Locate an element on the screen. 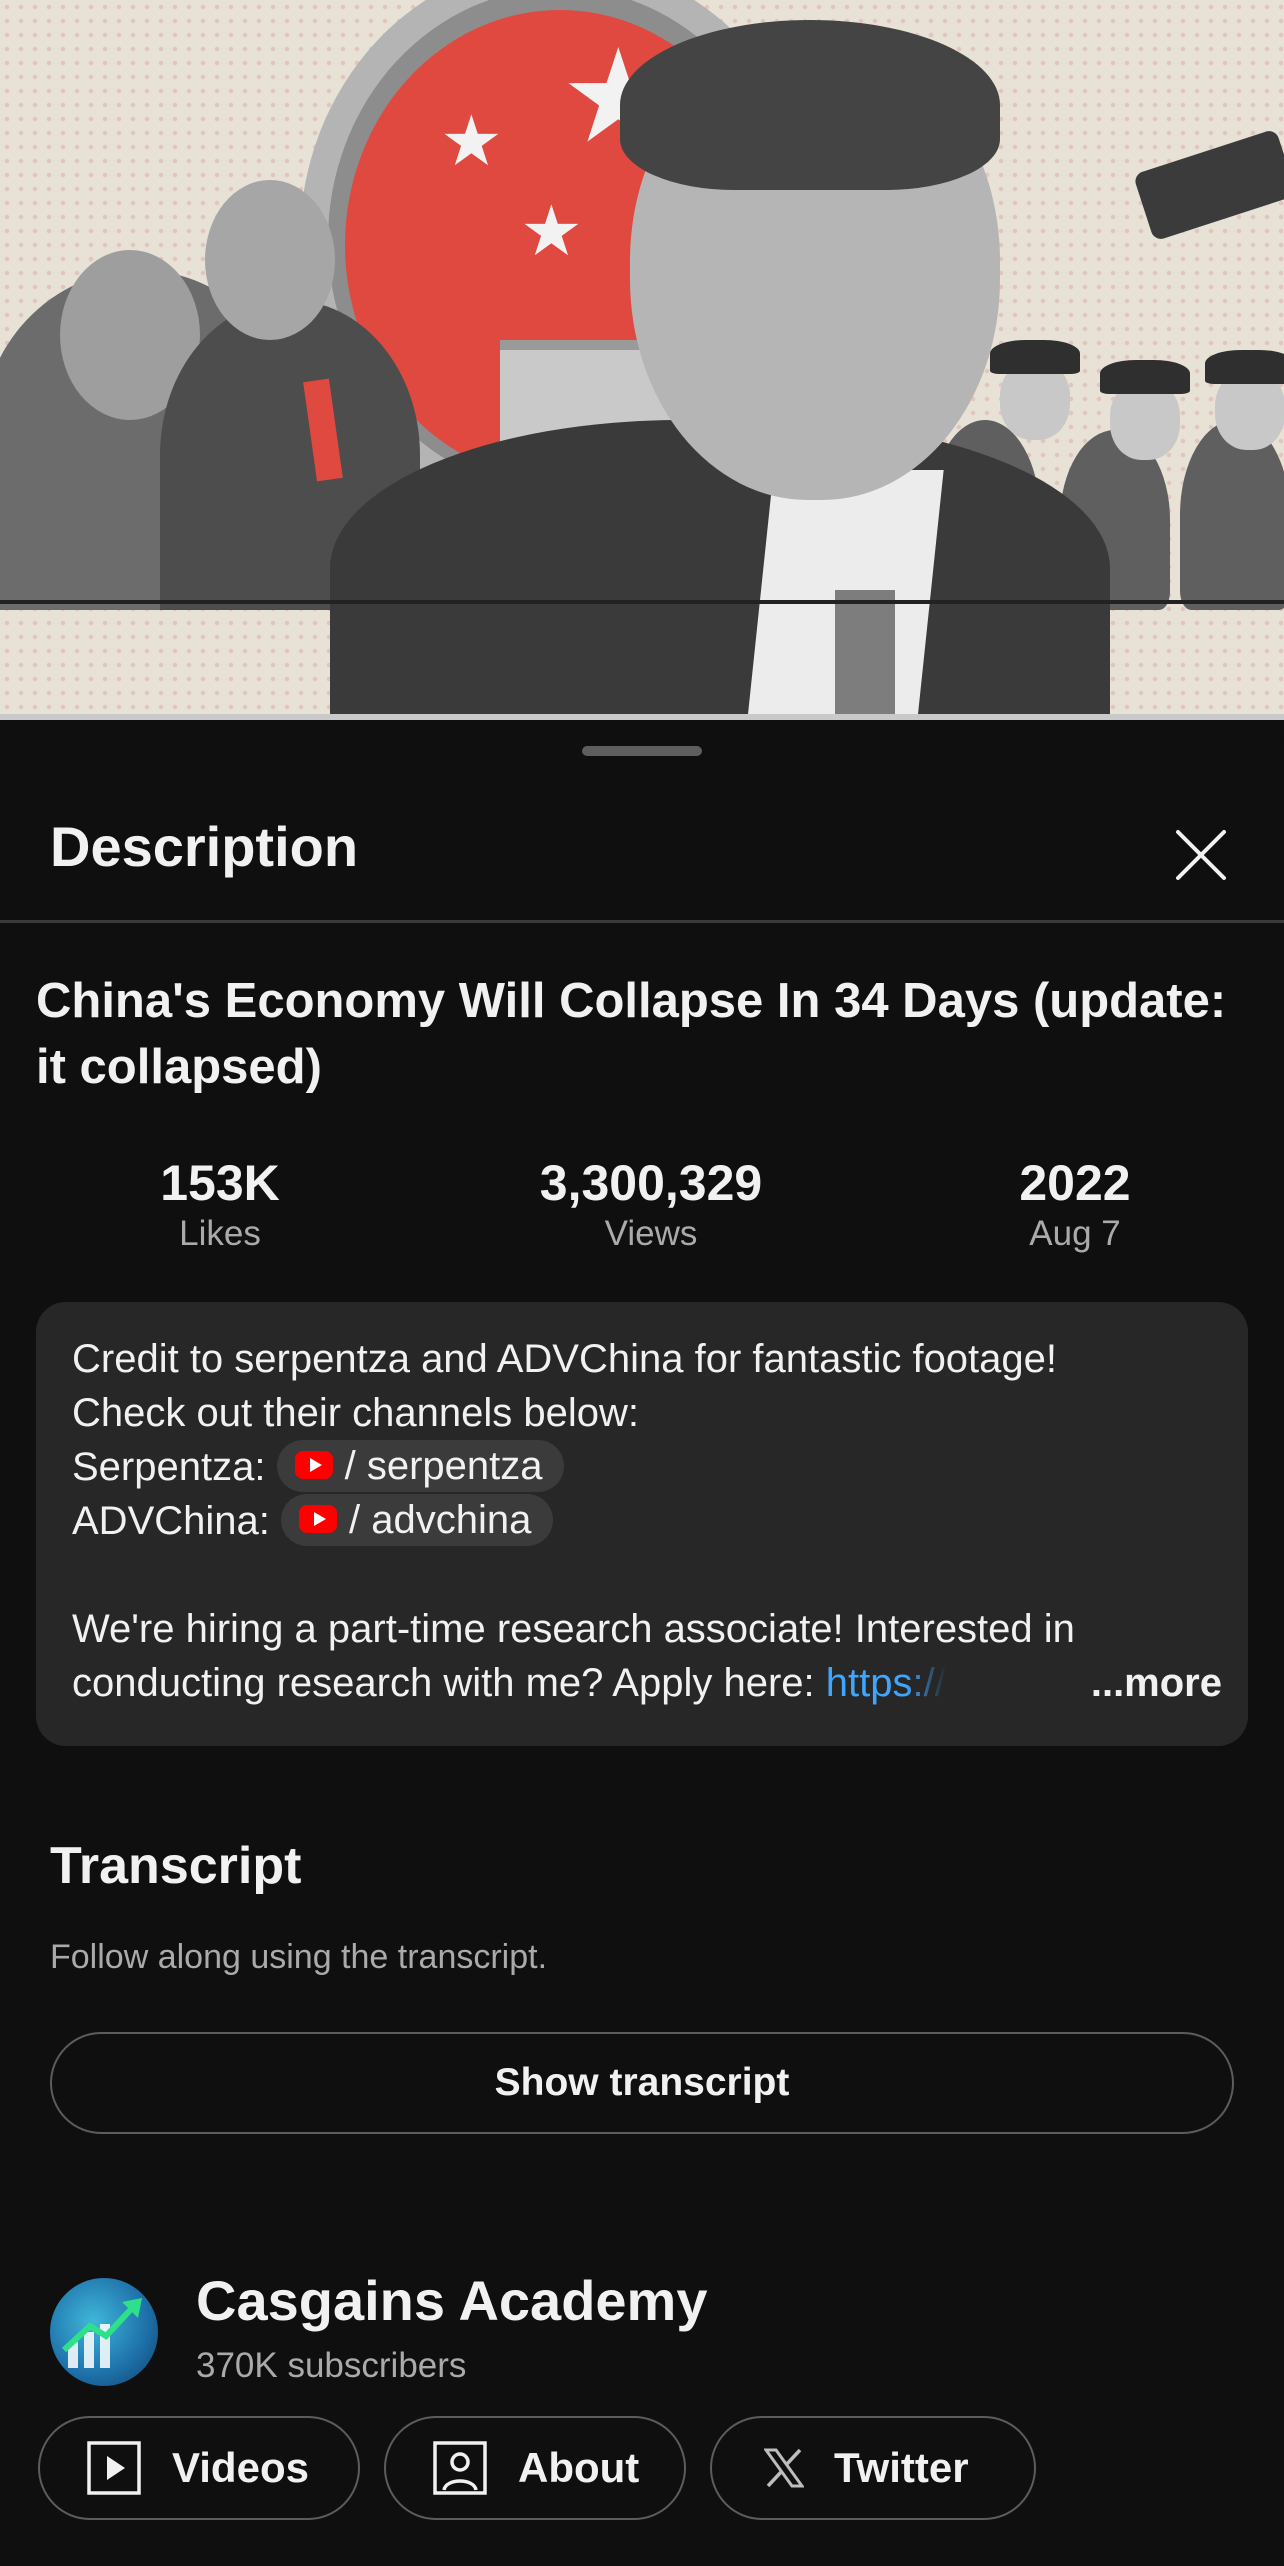 The width and height of the screenshot is (1284, 2566). drag-handle is located at coordinates (642, 751).